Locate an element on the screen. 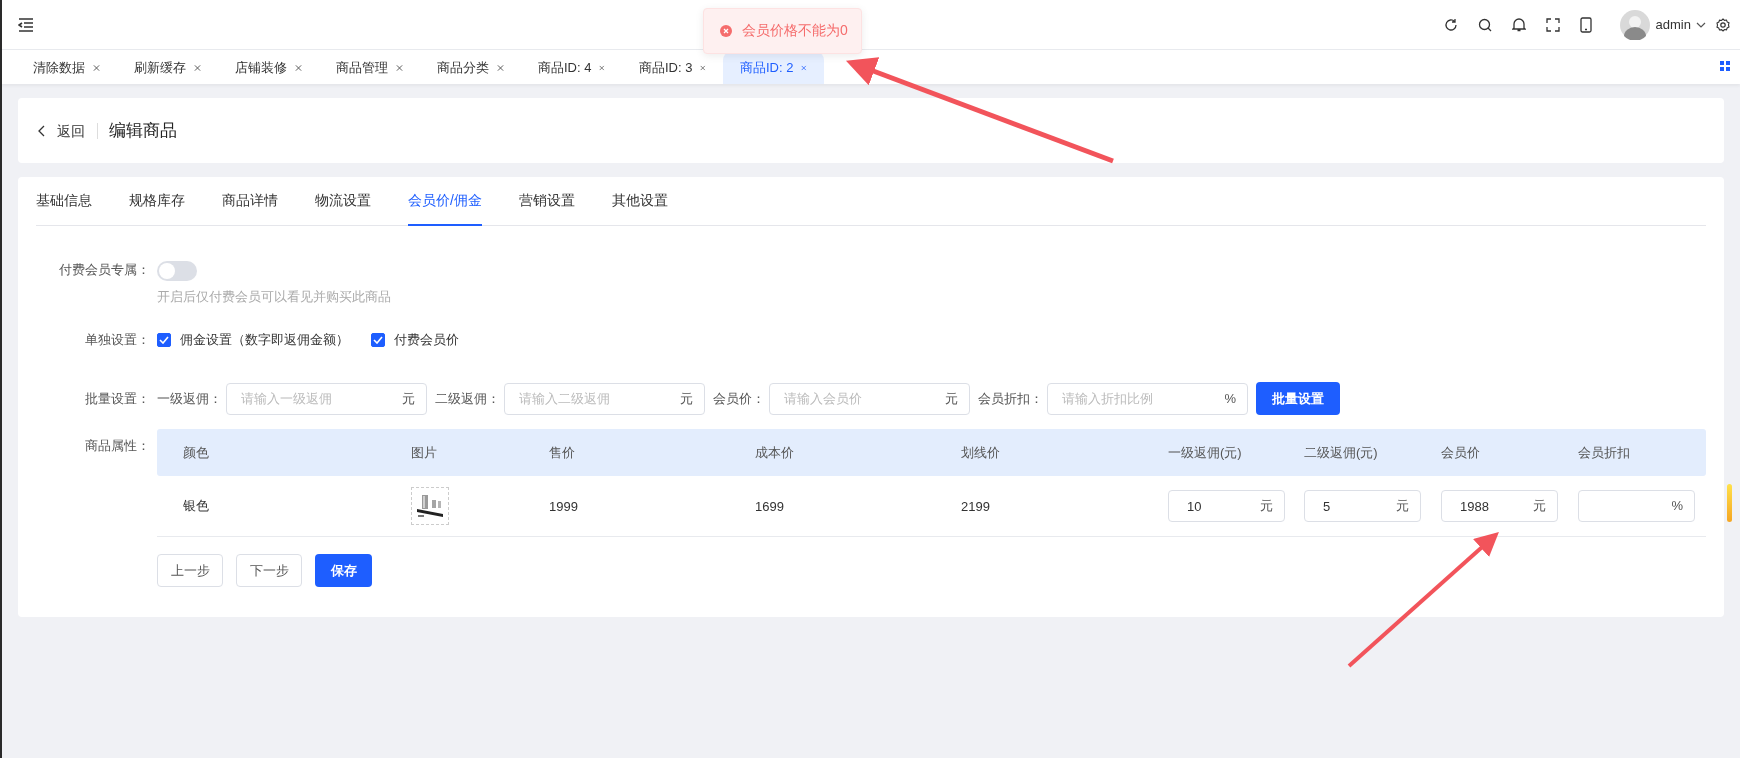  chevron-down-icon is located at coordinates (1701, 24).